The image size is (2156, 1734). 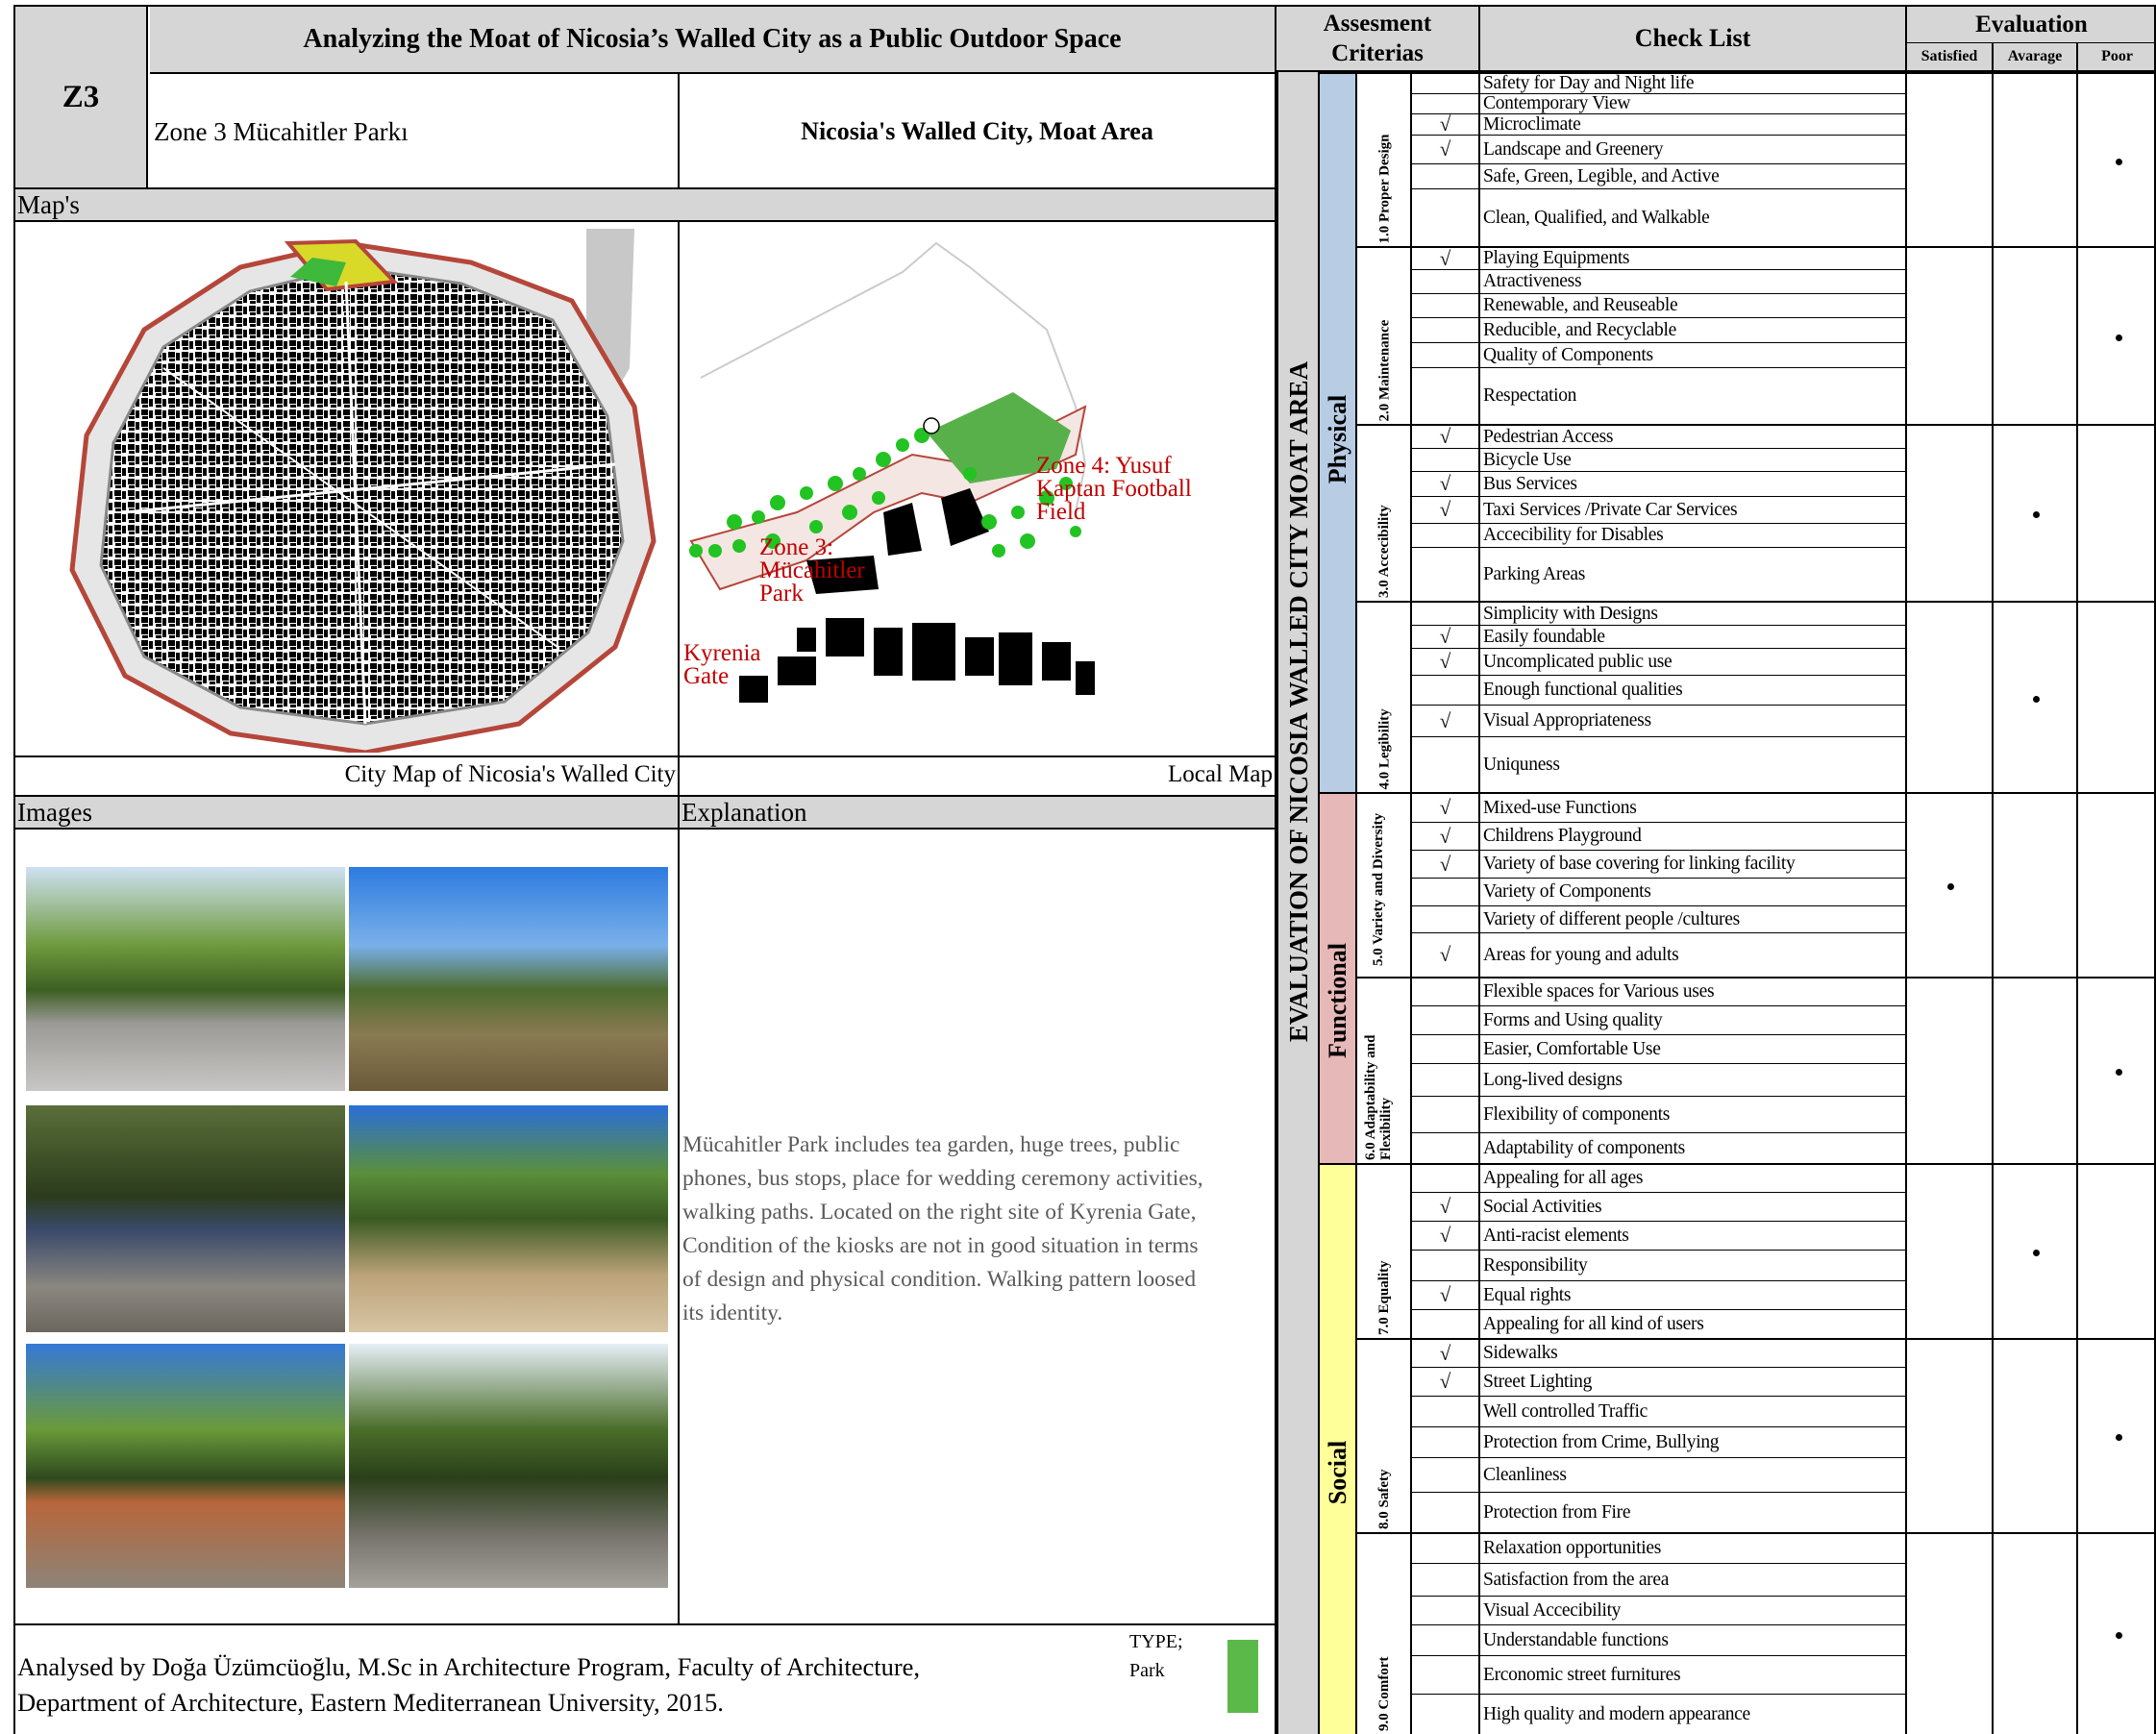 I want to click on checklist-item: Visual Appropriateness, so click(x=1691, y=720).